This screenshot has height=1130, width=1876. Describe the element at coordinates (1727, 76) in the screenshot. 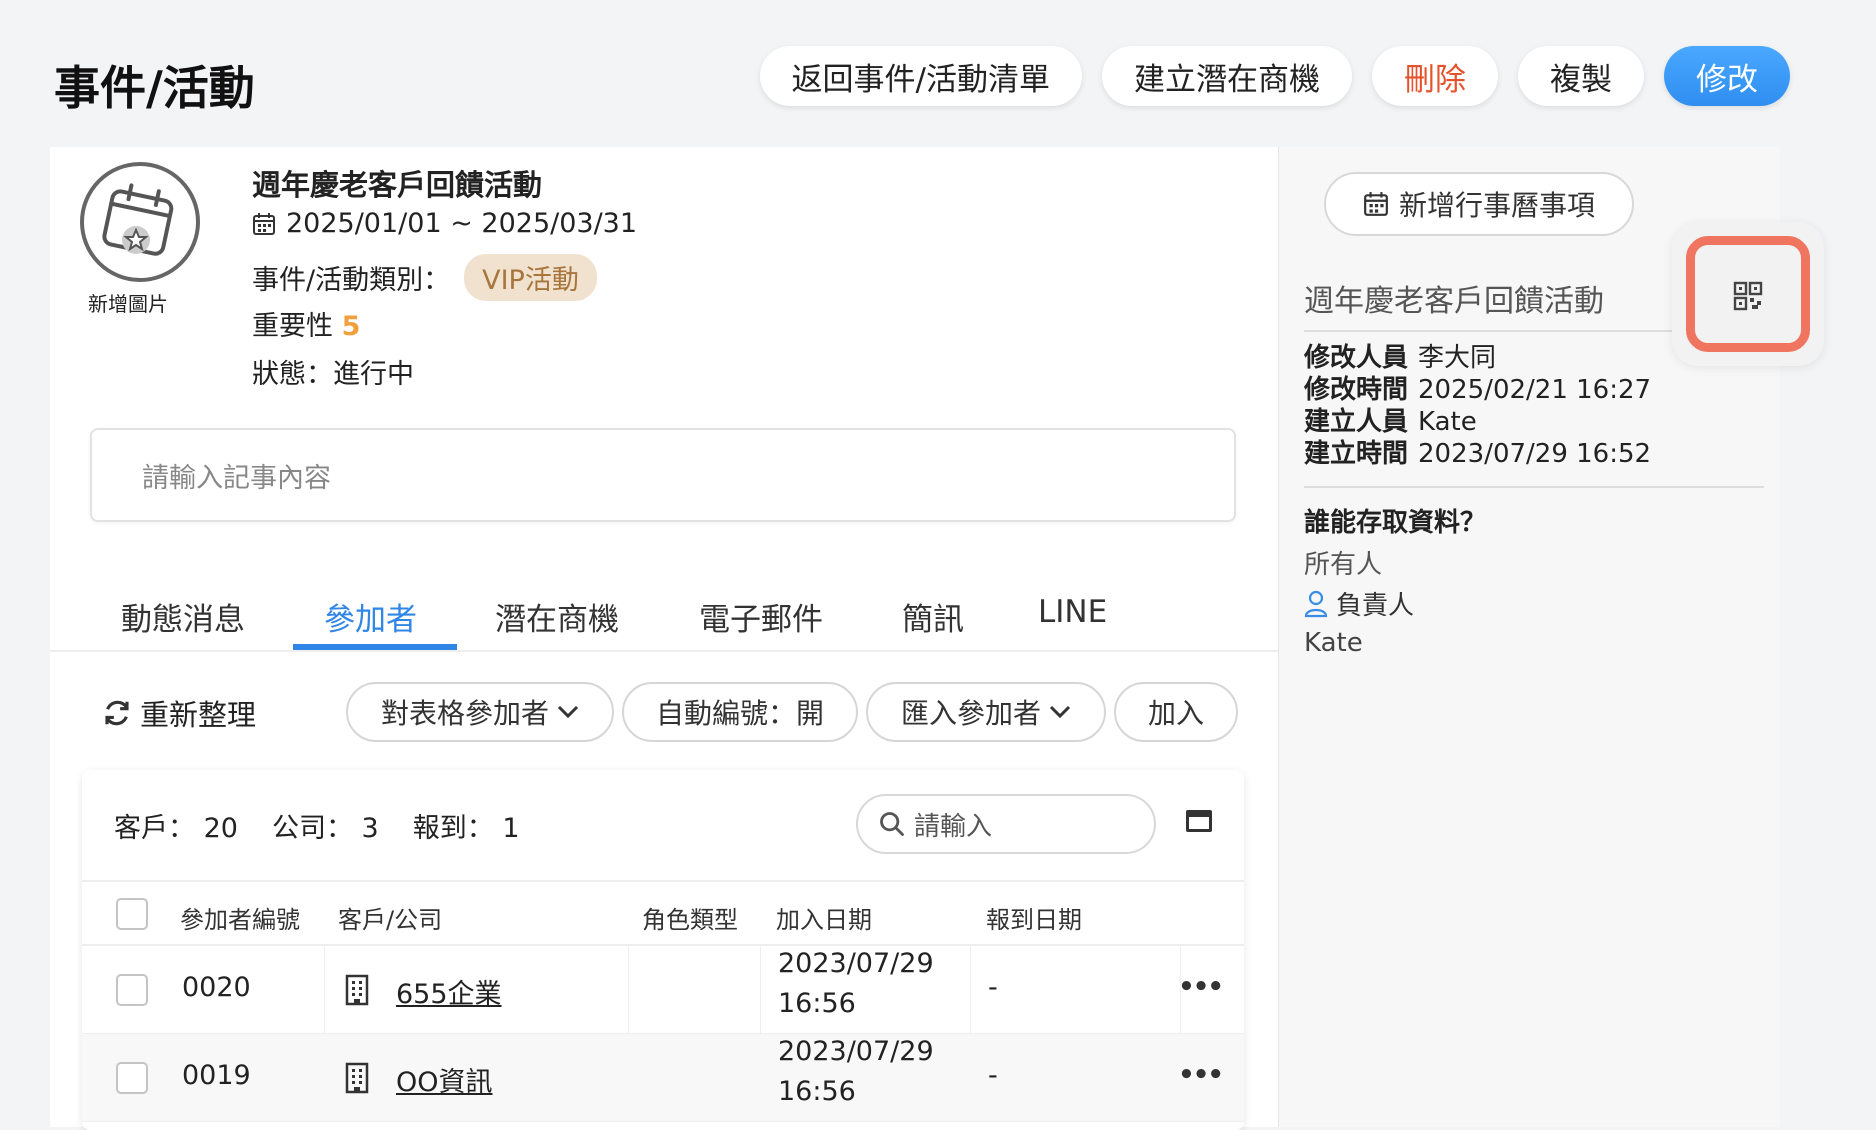

I see `edit-button: 修改` at that location.